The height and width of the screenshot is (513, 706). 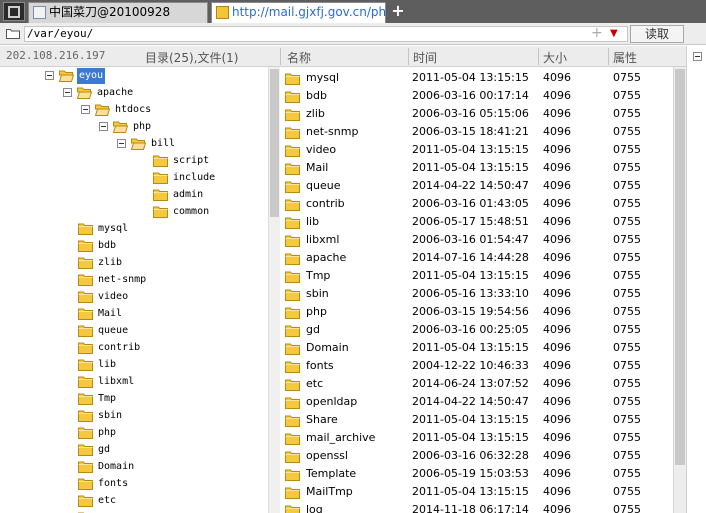 What do you see at coordinates (398, 11) in the screenshot?
I see `new-tab-button: +` at bounding box center [398, 11].